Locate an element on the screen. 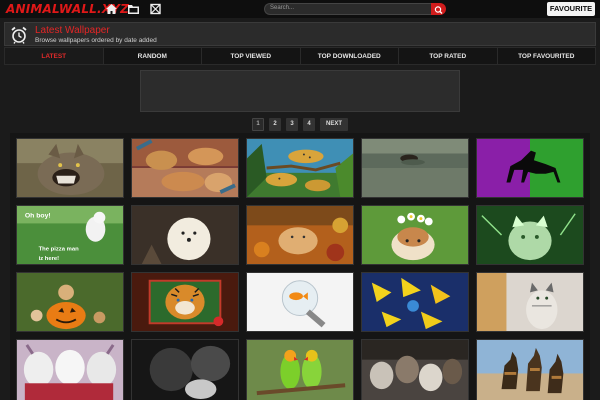  wallpaper-thumb-tiger-frame is located at coordinates (185, 302).